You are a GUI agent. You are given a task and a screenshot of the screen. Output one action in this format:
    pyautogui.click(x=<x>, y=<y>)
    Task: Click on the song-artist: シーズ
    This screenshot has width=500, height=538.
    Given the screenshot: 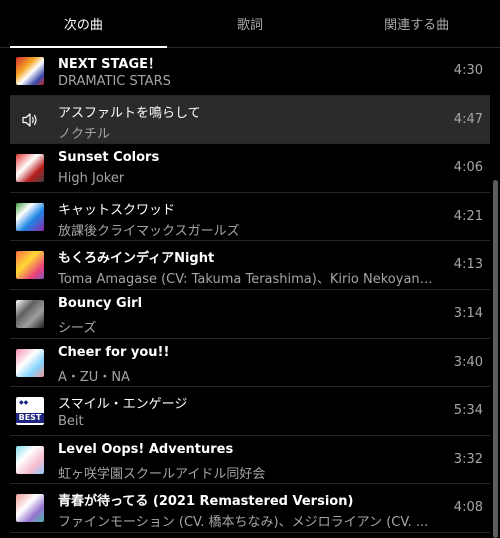 What is the action you would take?
    pyautogui.click(x=77, y=328)
    